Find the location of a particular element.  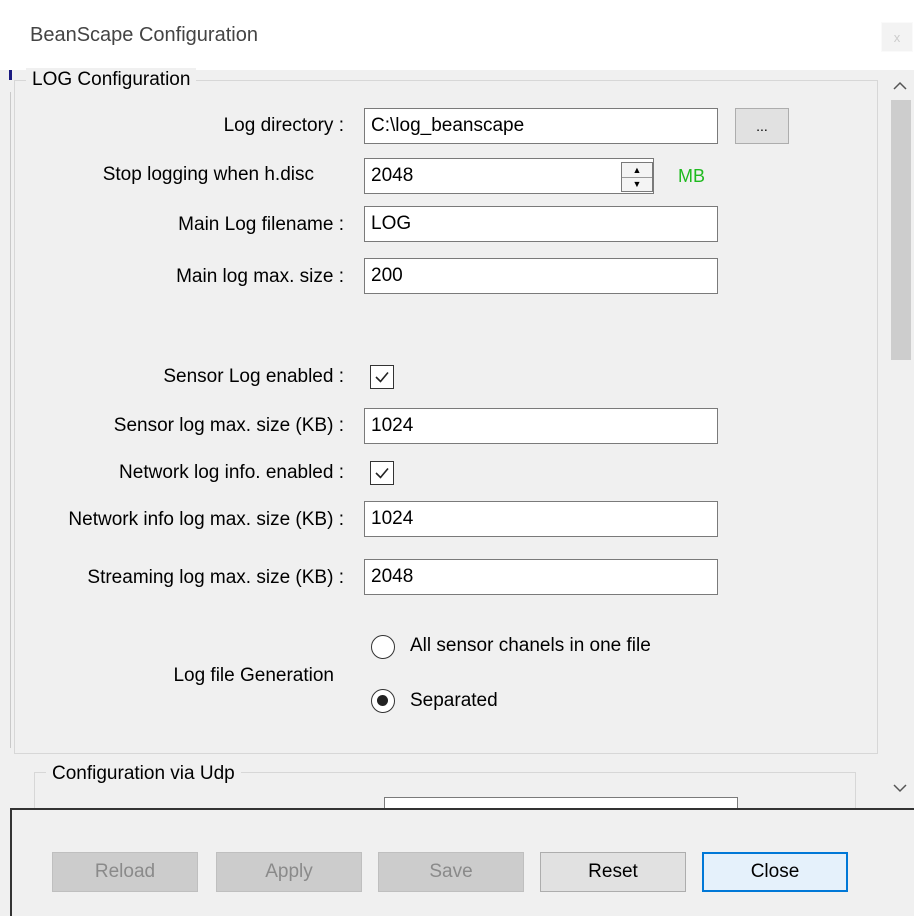

title-bar: BeanScape Configuration x is located at coordinates (457, 35).